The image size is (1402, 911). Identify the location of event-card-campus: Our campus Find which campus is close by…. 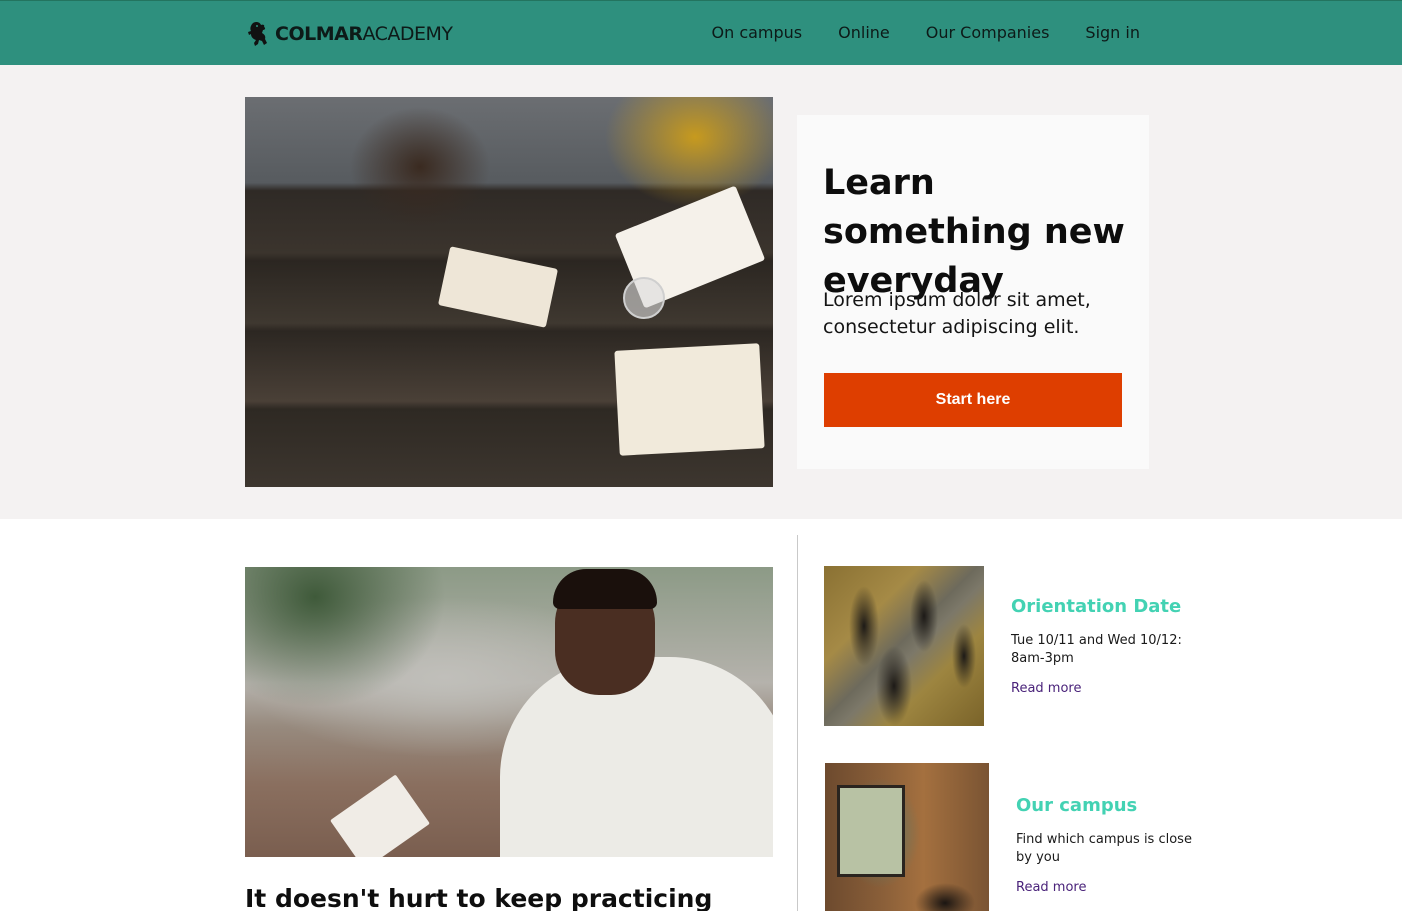
(1015, 837).